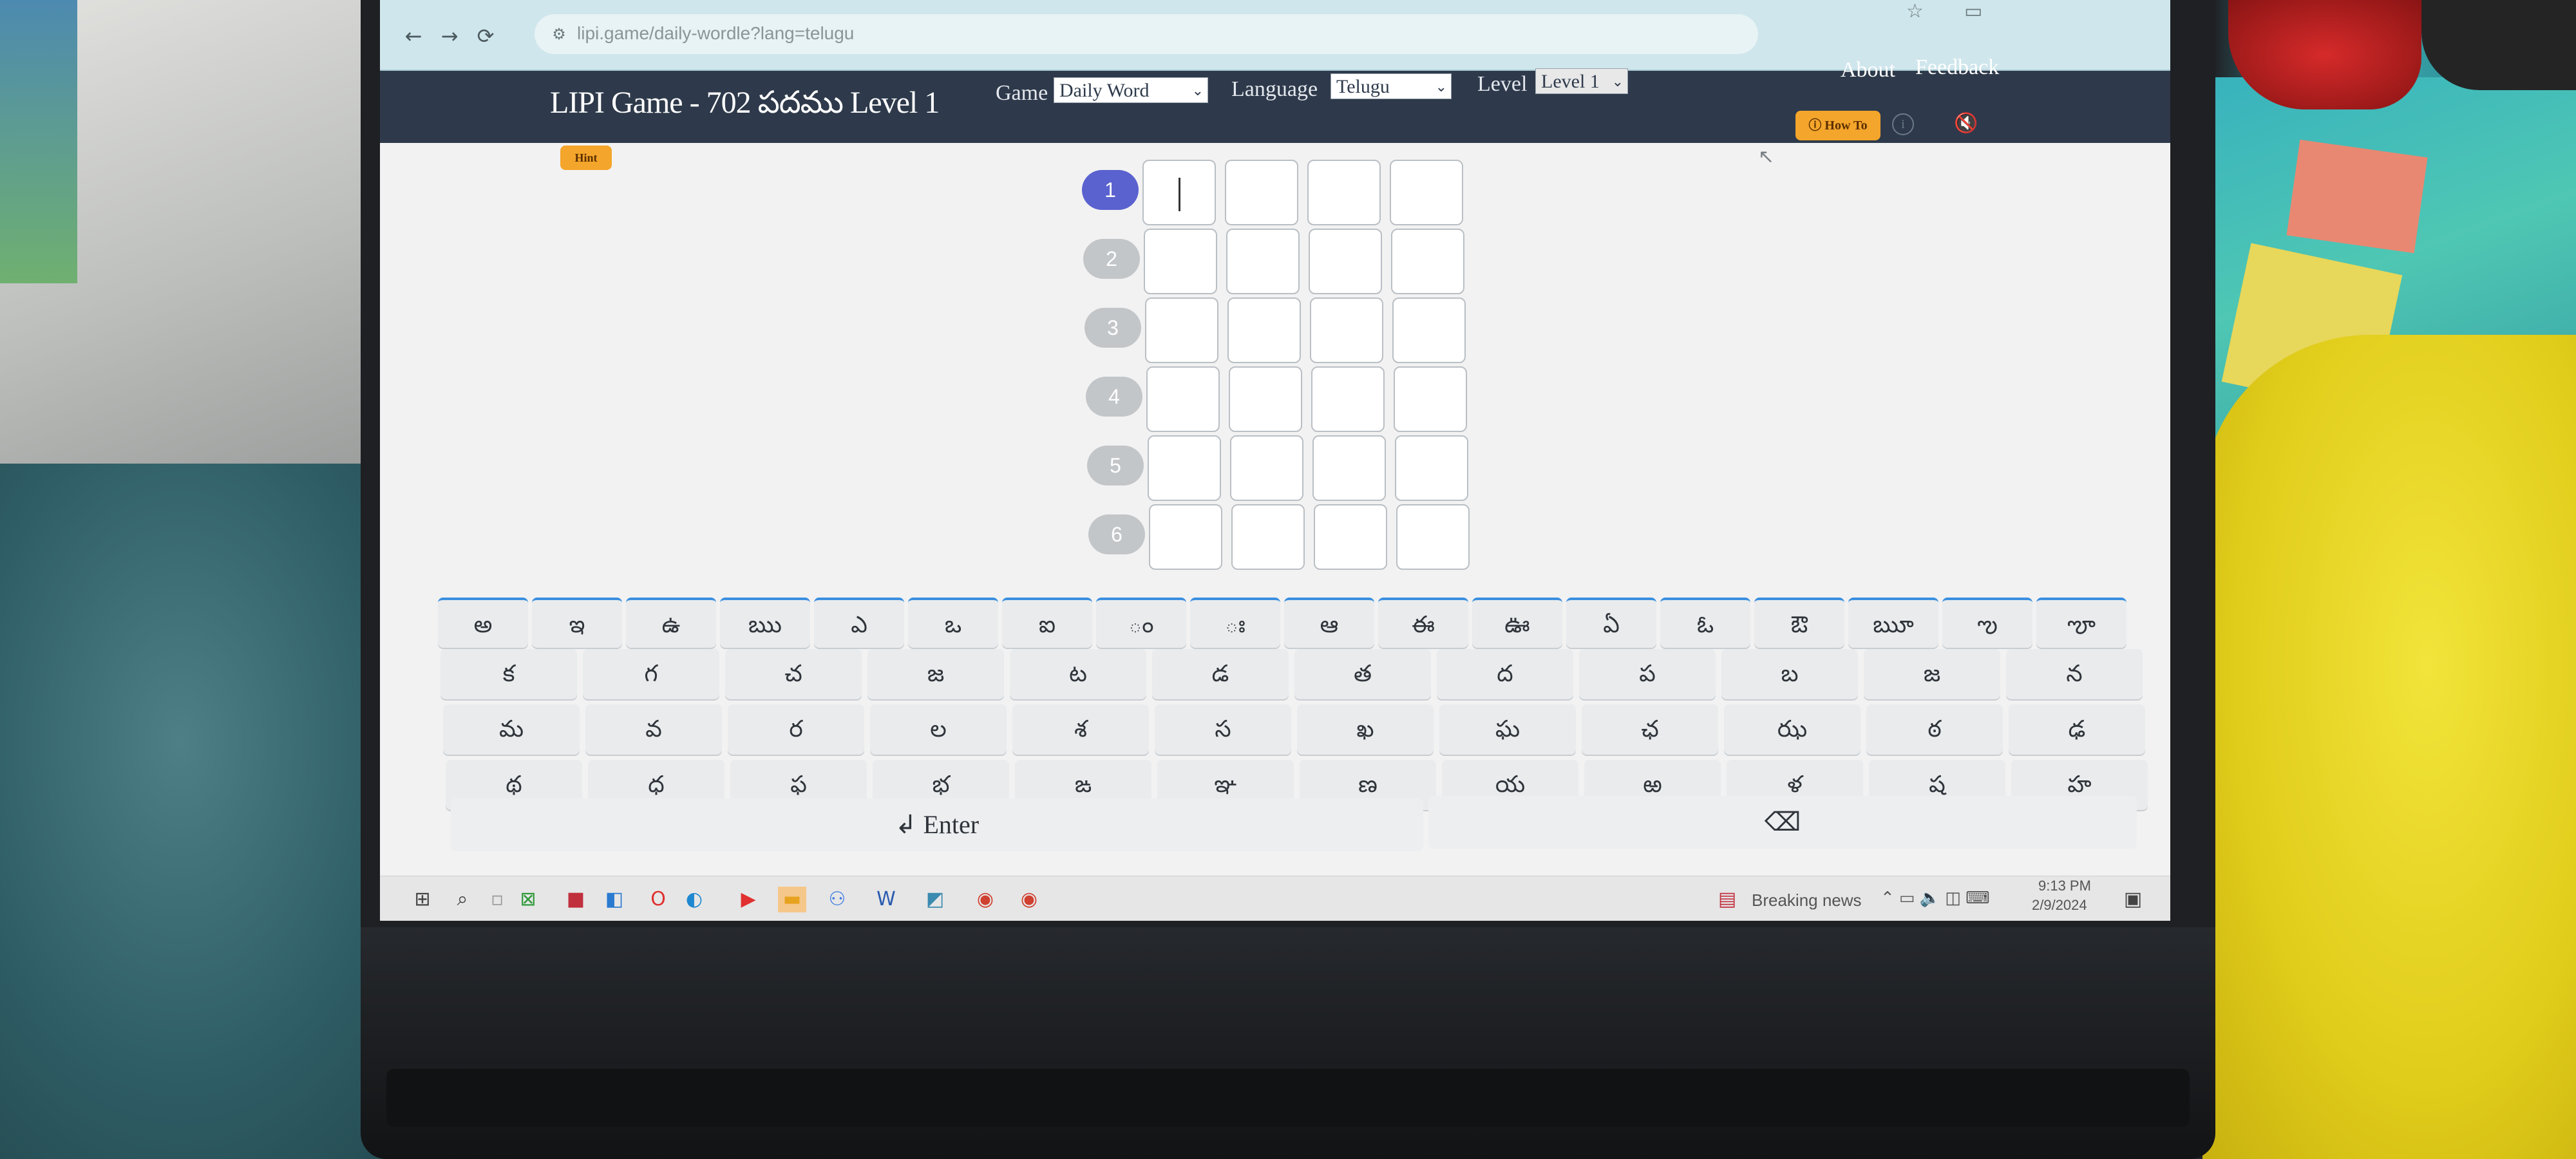 The width and height of the screenshot is (2576, 1159). What do you see at coordinates (2074, 674) in the screenshot?
I see `consonant-key: న` at bounding box center [2074, 674].